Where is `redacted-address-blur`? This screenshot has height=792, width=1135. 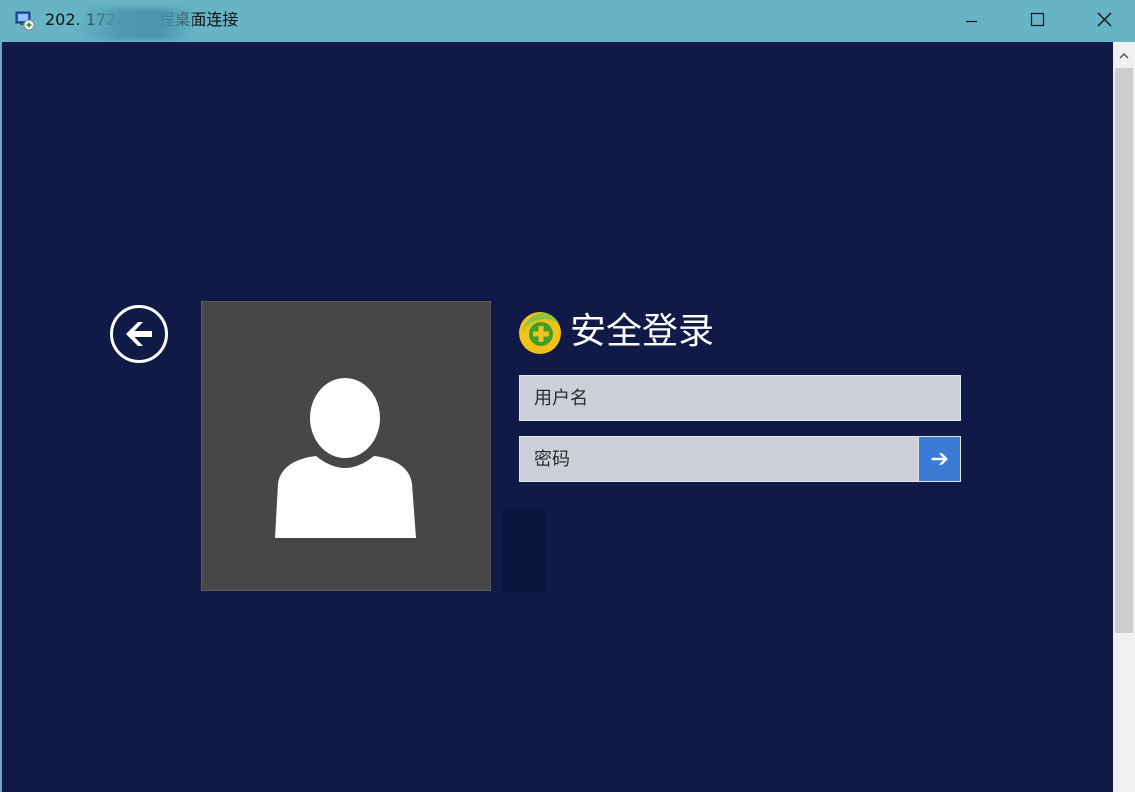 redacted-address-blur is located at coordinates (136, 24).